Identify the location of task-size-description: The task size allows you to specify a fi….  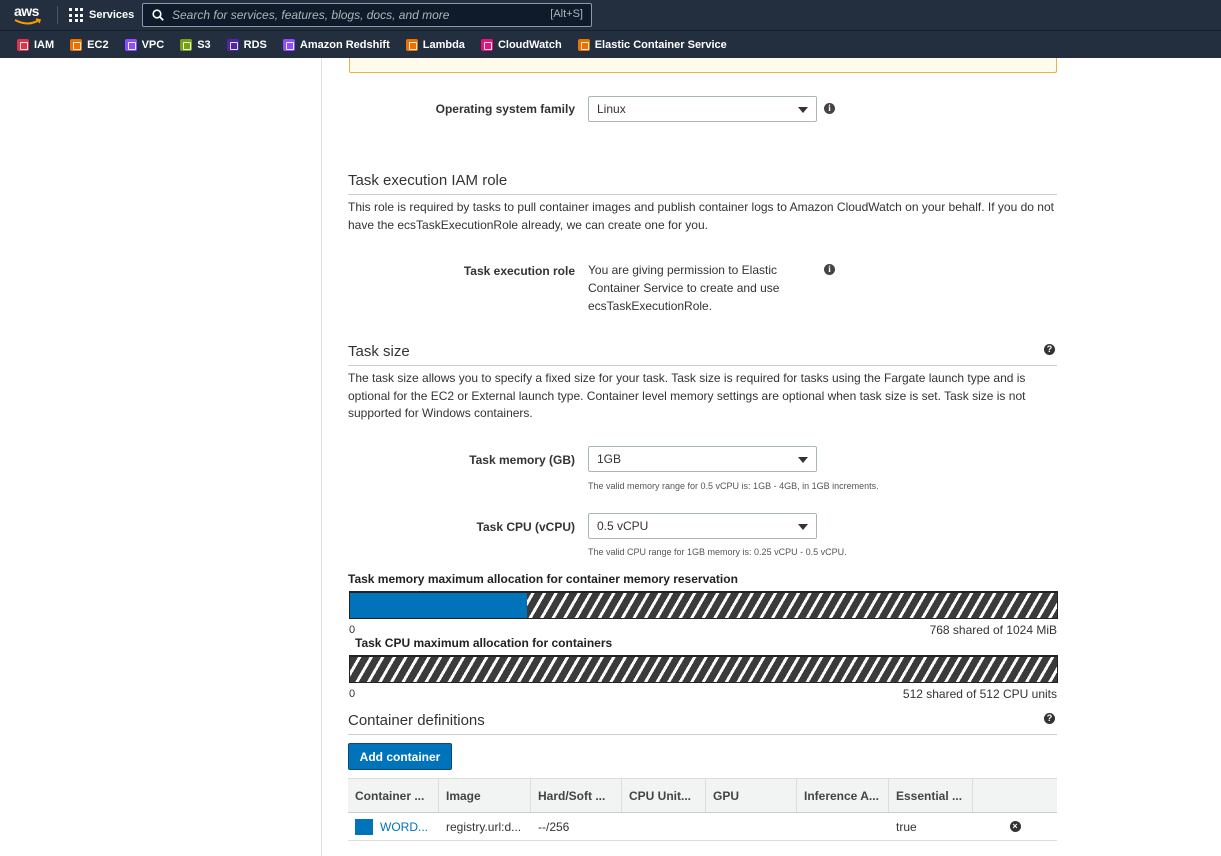
(687, 395).